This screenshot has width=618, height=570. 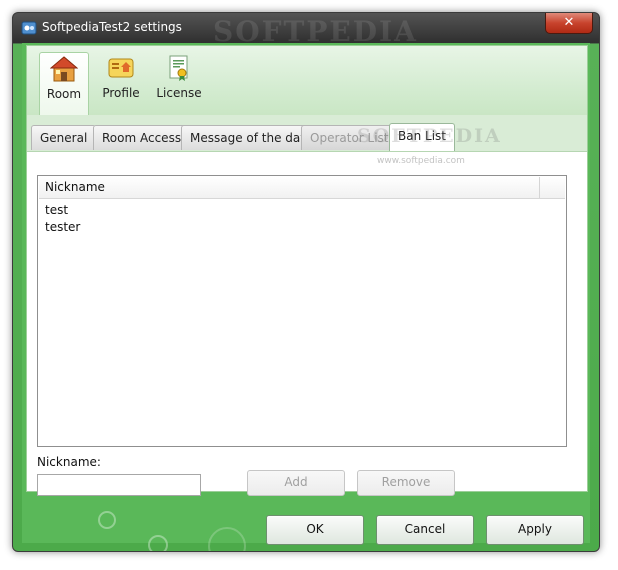 What do you see at coordinates (64, 94) in the screenshot?
I see `toolbar-room-label: Room` at bounding box center [64, 94].